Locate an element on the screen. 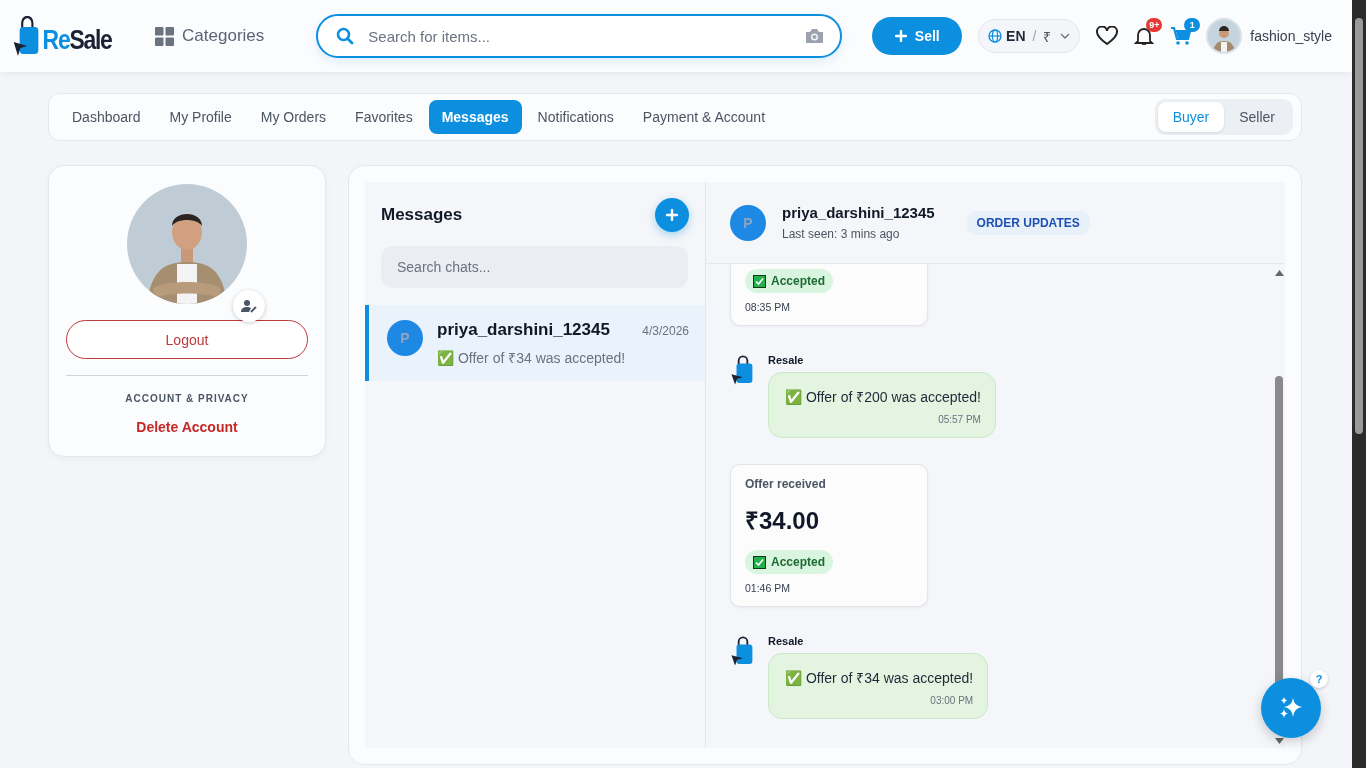  help-badge: ? is located at coordinates (1319, 679).